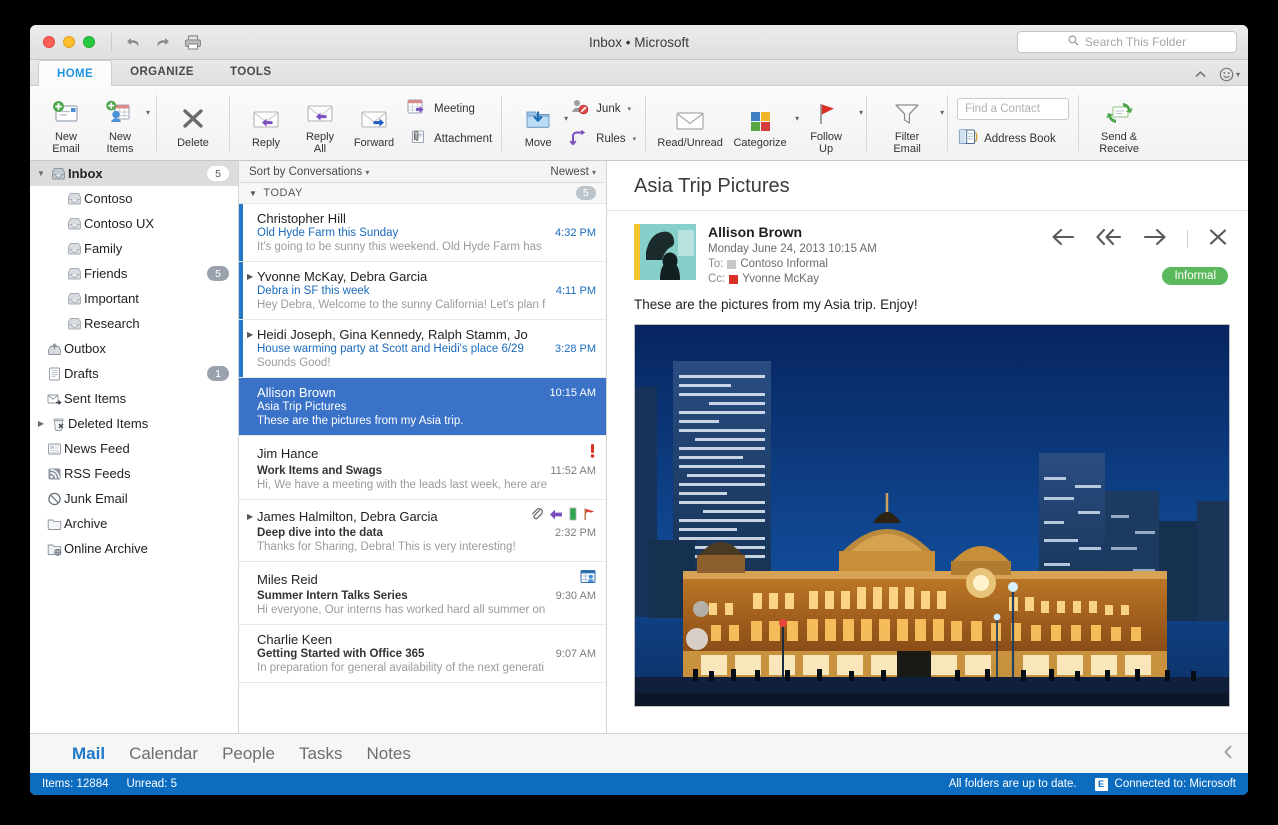 The width and height of the screenshot is (1278, 825). I want to click on search-icon, so click(1073, 42).